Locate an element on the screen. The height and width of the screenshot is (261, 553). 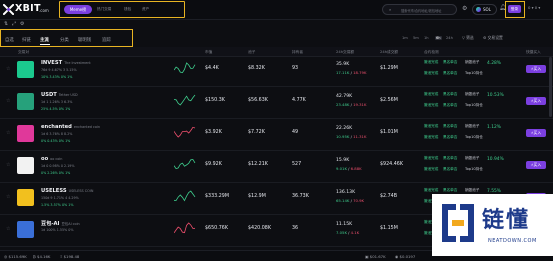
chain-selector: SOL is located at coordinates (484, 9).